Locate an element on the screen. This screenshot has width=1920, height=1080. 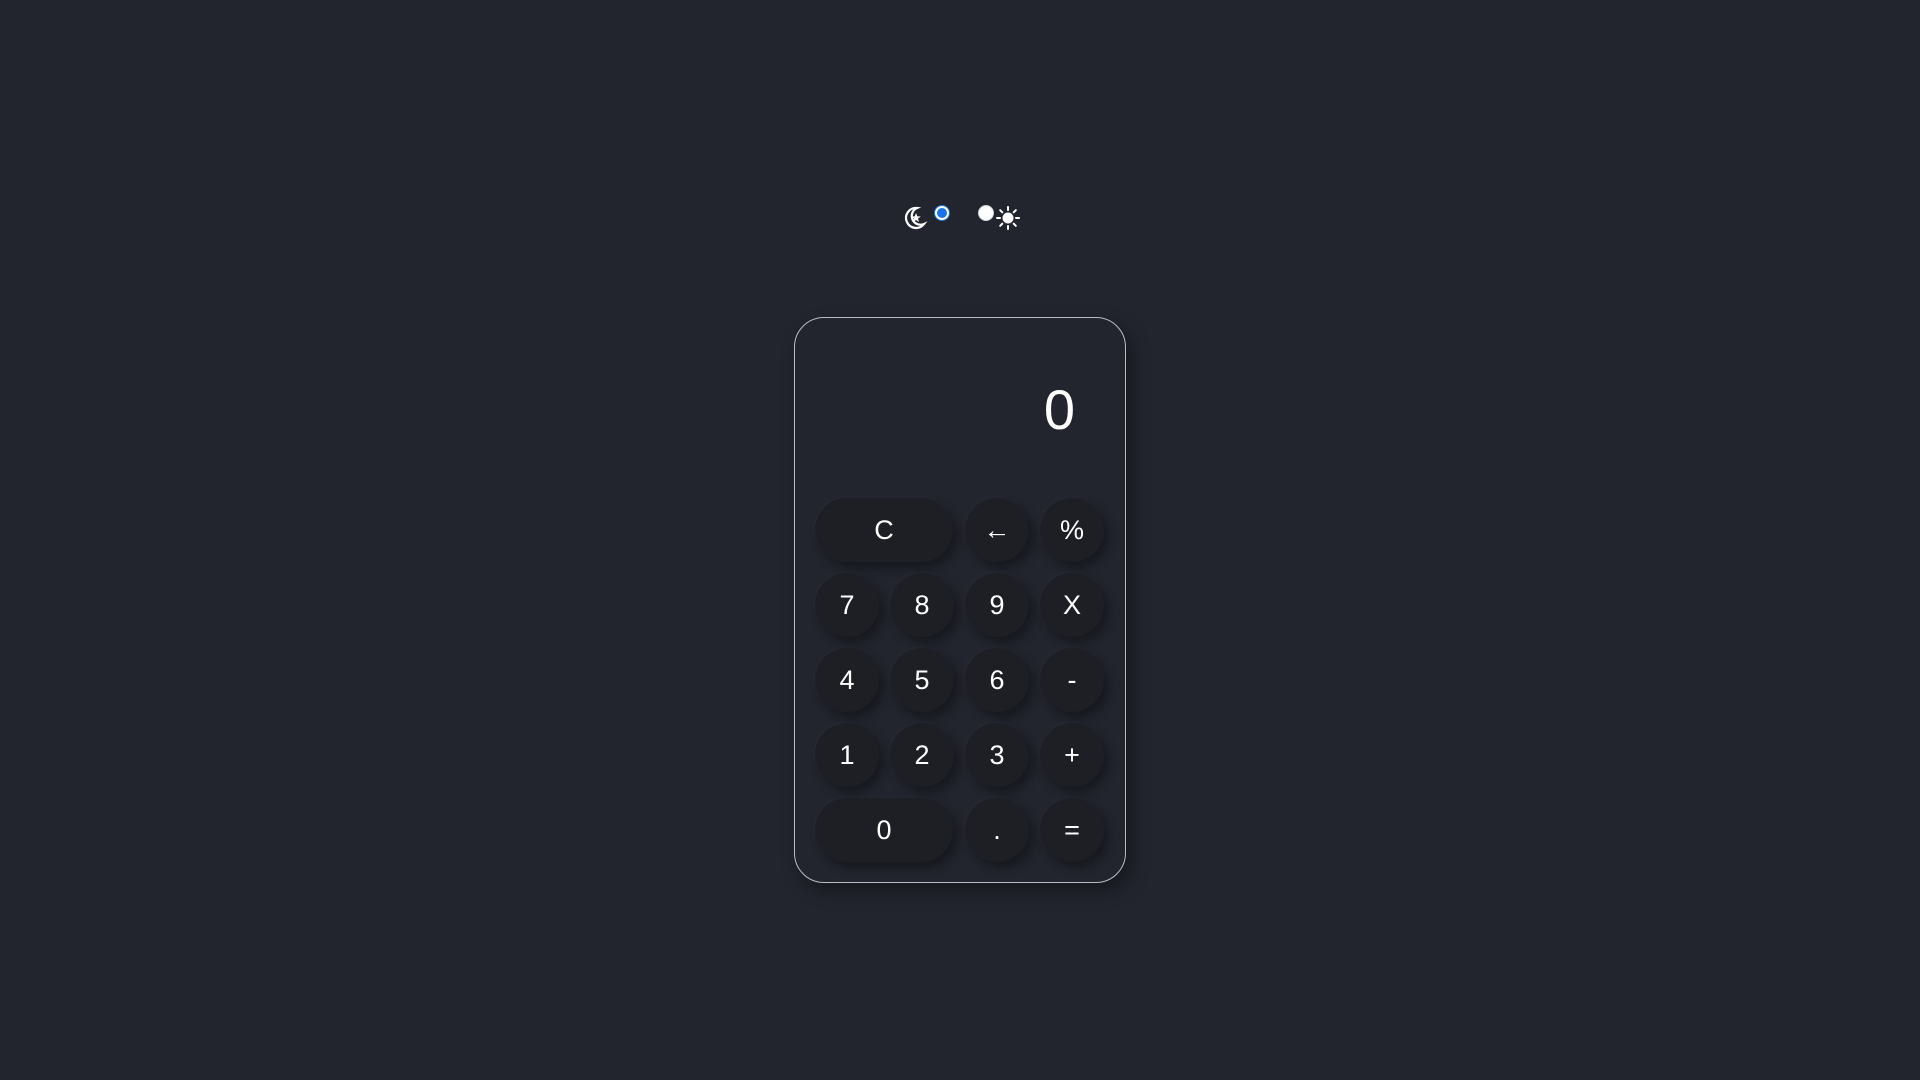
backspace-button: ← is located at coordinates (997, 530).